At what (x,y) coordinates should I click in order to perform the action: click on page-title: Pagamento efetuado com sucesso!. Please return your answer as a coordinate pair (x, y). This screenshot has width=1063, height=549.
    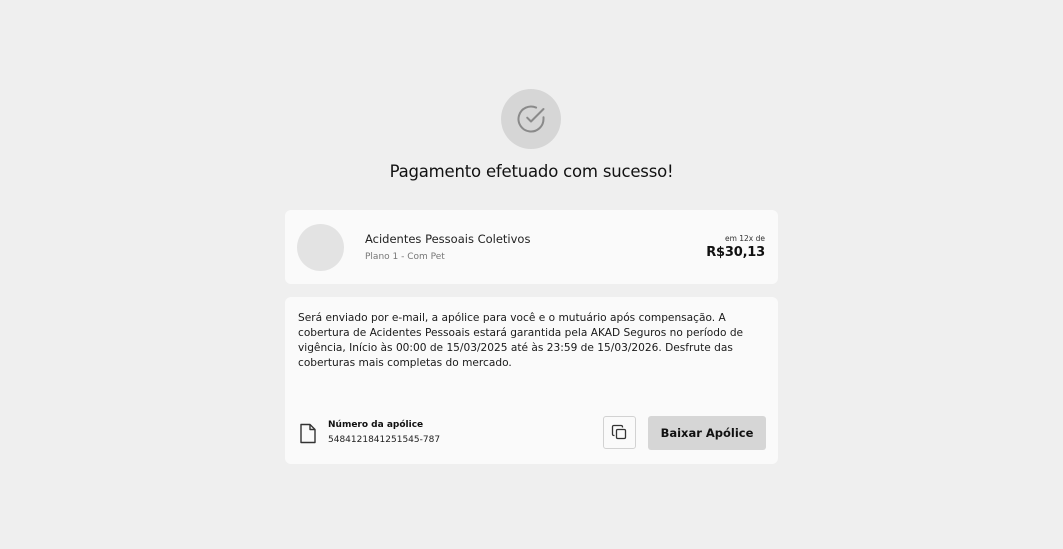
    Looking at the image, I should click on (531, 171).